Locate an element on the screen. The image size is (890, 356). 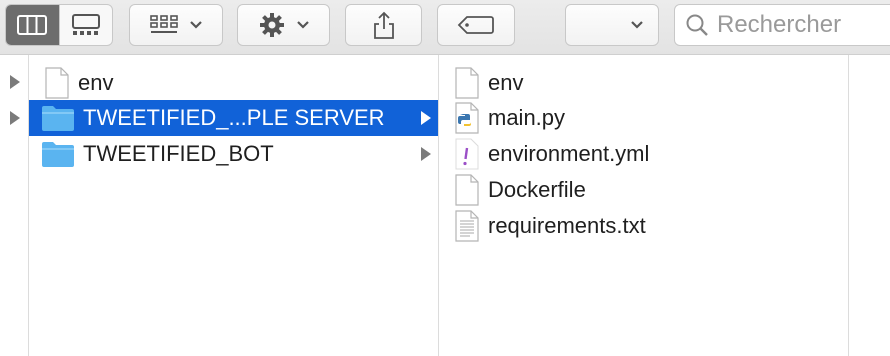
group-by-menu is located at coordinates (176, 25).